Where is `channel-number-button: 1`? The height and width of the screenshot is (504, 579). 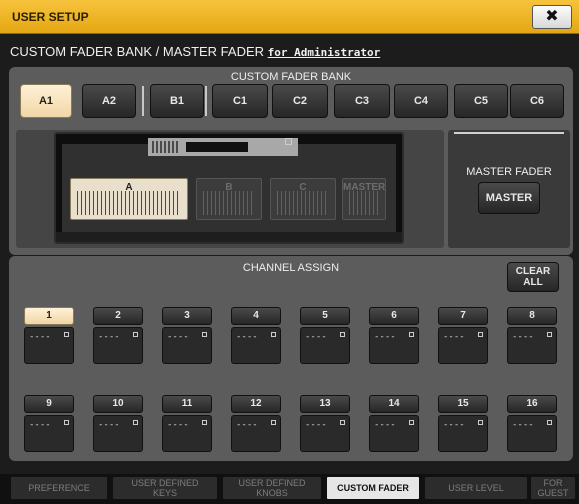
channel-number-button: 1 is located at coordinates (49, 316).